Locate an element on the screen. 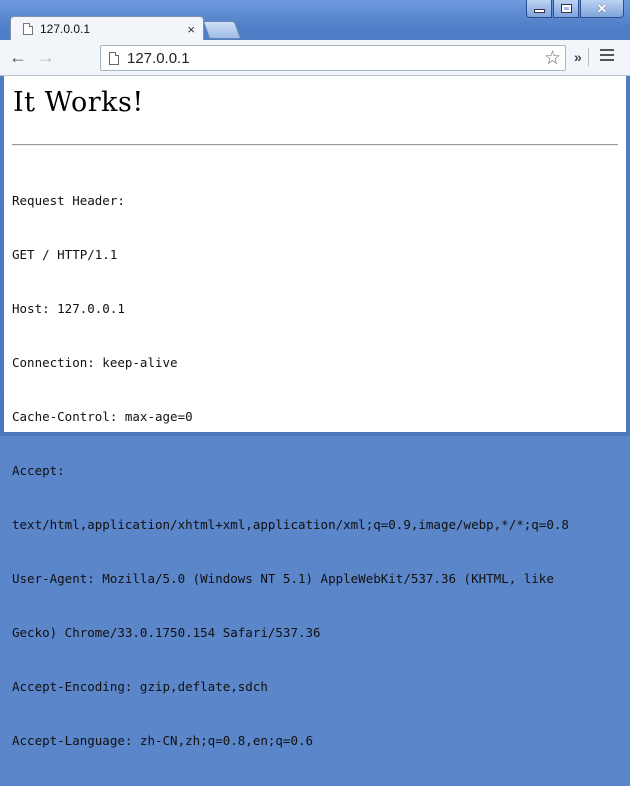 This screenshot has width=630, height=786. header-line: Cache-Control: max-age=0 is located at coordinates (102, 416).